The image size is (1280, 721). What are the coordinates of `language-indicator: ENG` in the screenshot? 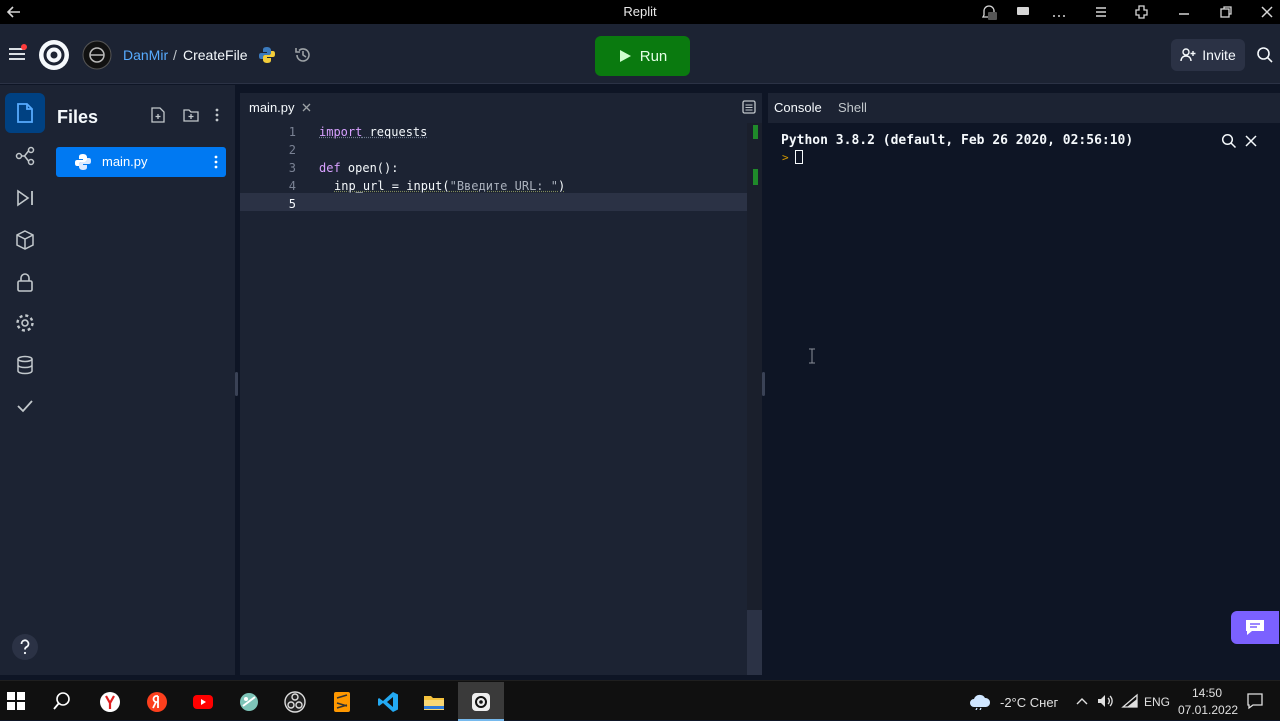 It's located at (1157, 702).